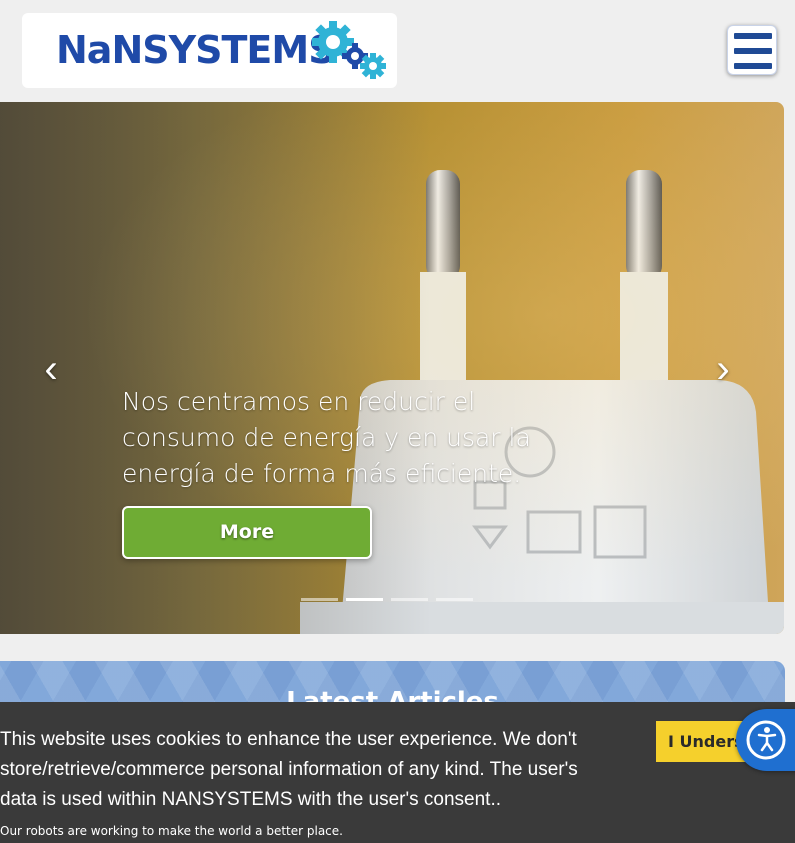  I want to click on chevron-right-icon: ›, so click(723, 369).